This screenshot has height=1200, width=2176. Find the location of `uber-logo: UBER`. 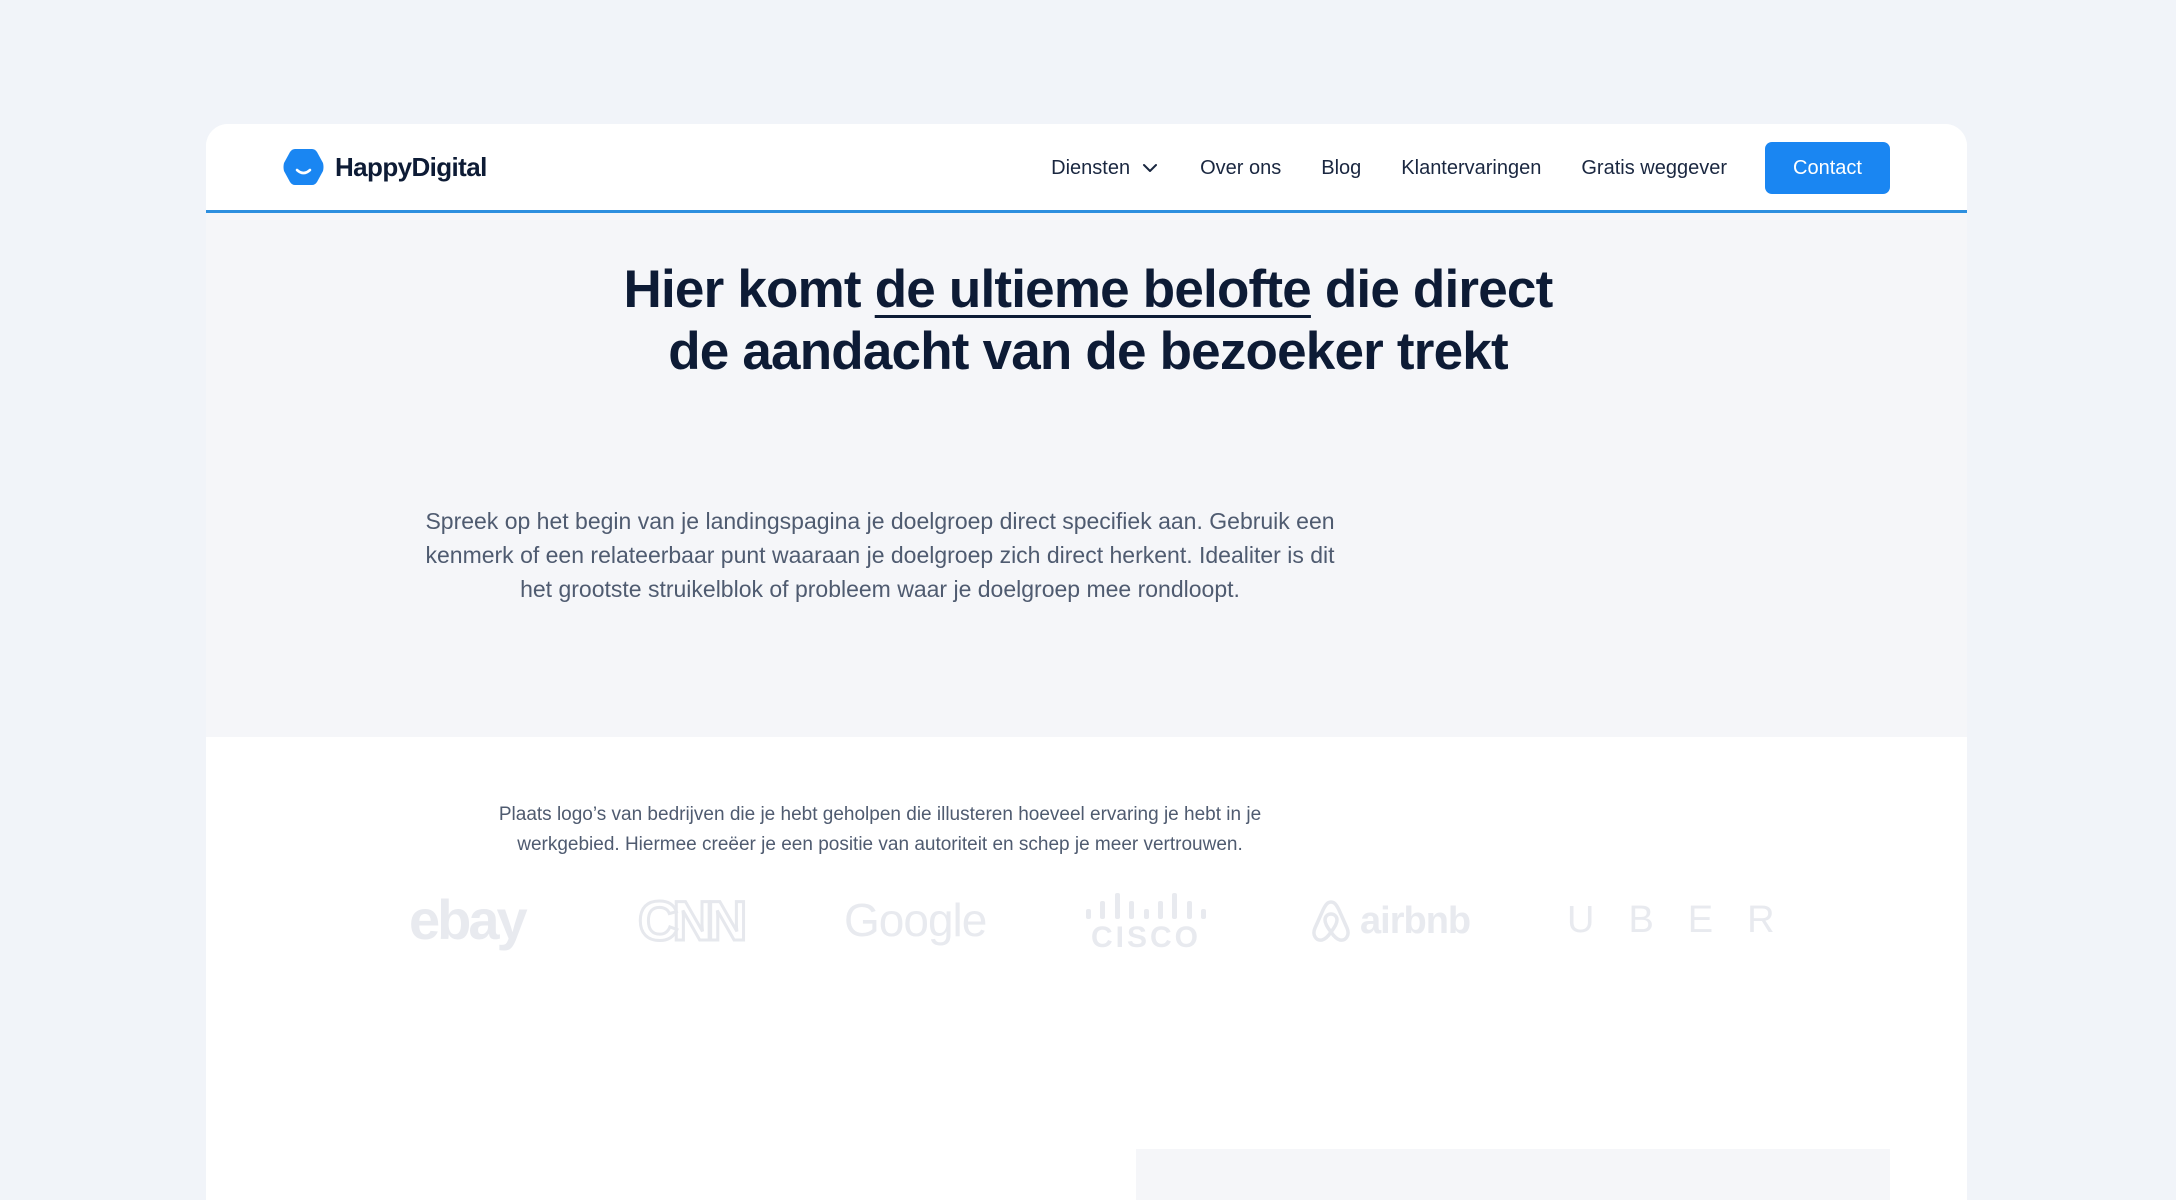

uber-logo: UBER is located at coordinates (1688, 920).